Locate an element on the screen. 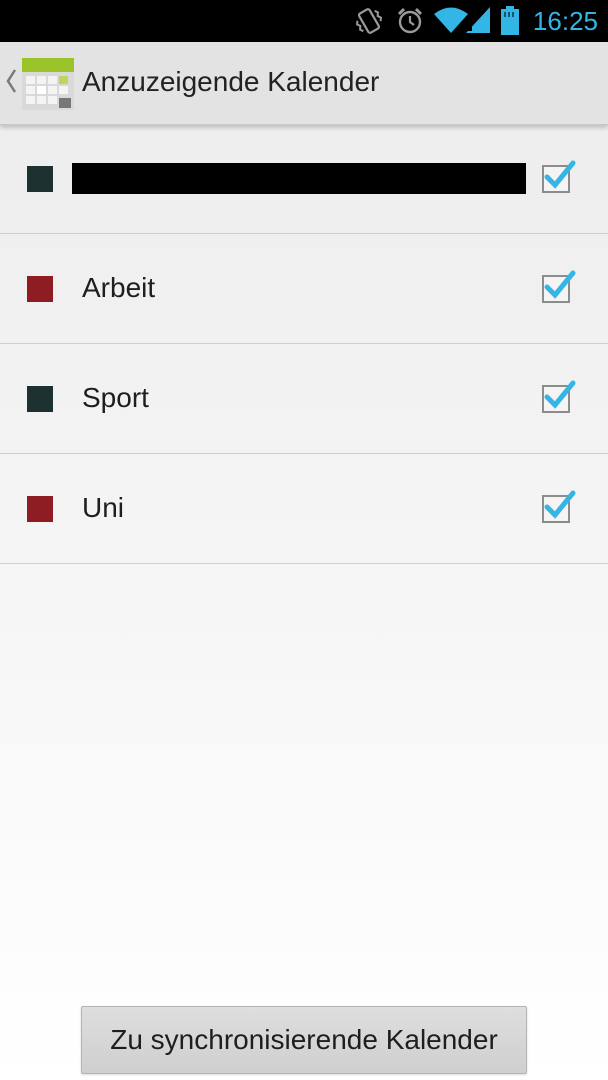 The width and height of the screenshot is (608, 1080). calendar-app-icon is located at coordinates (48, 84).